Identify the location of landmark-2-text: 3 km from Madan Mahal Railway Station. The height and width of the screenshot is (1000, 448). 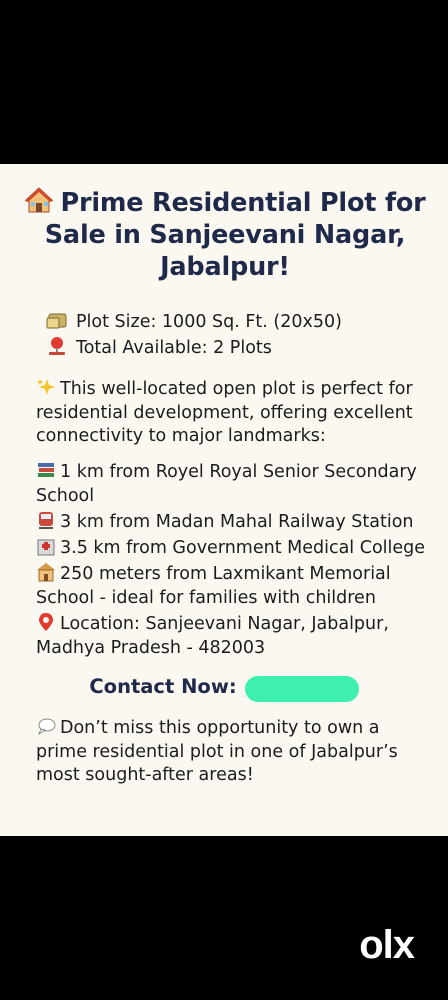
(237, 522).